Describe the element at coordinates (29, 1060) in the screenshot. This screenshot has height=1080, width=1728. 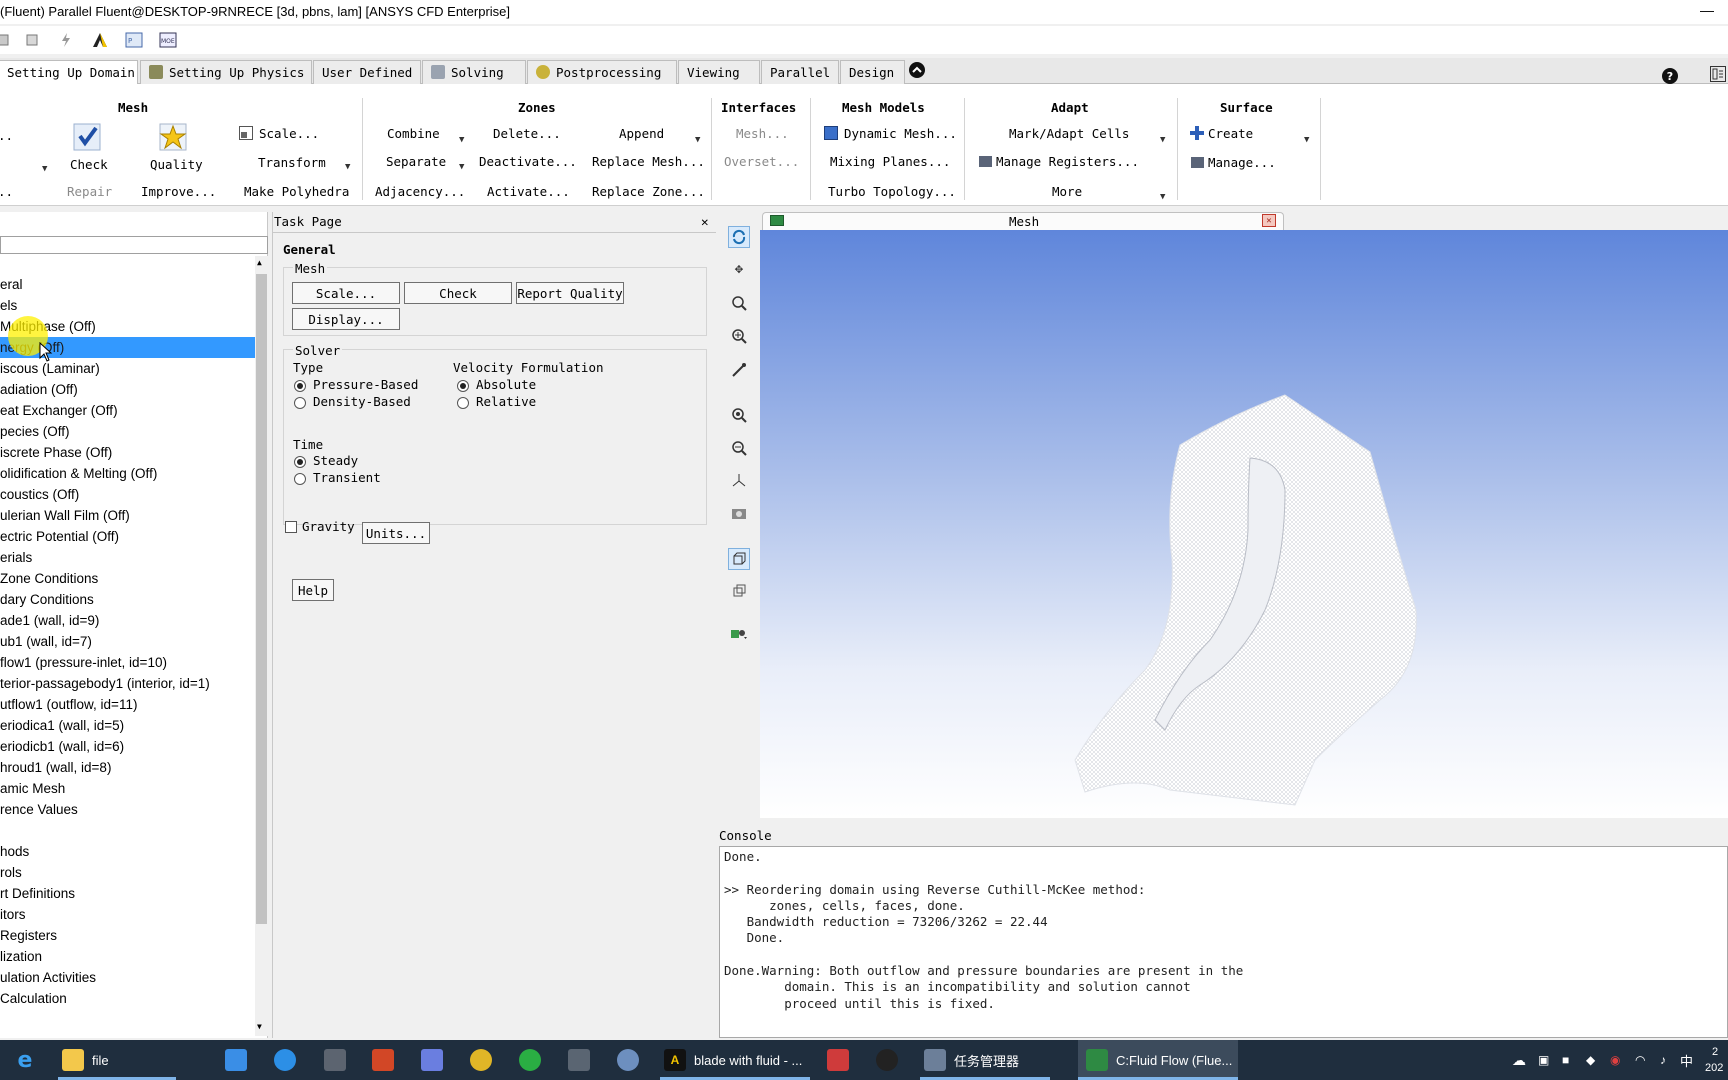
I see `edge-icon: e` at that location.